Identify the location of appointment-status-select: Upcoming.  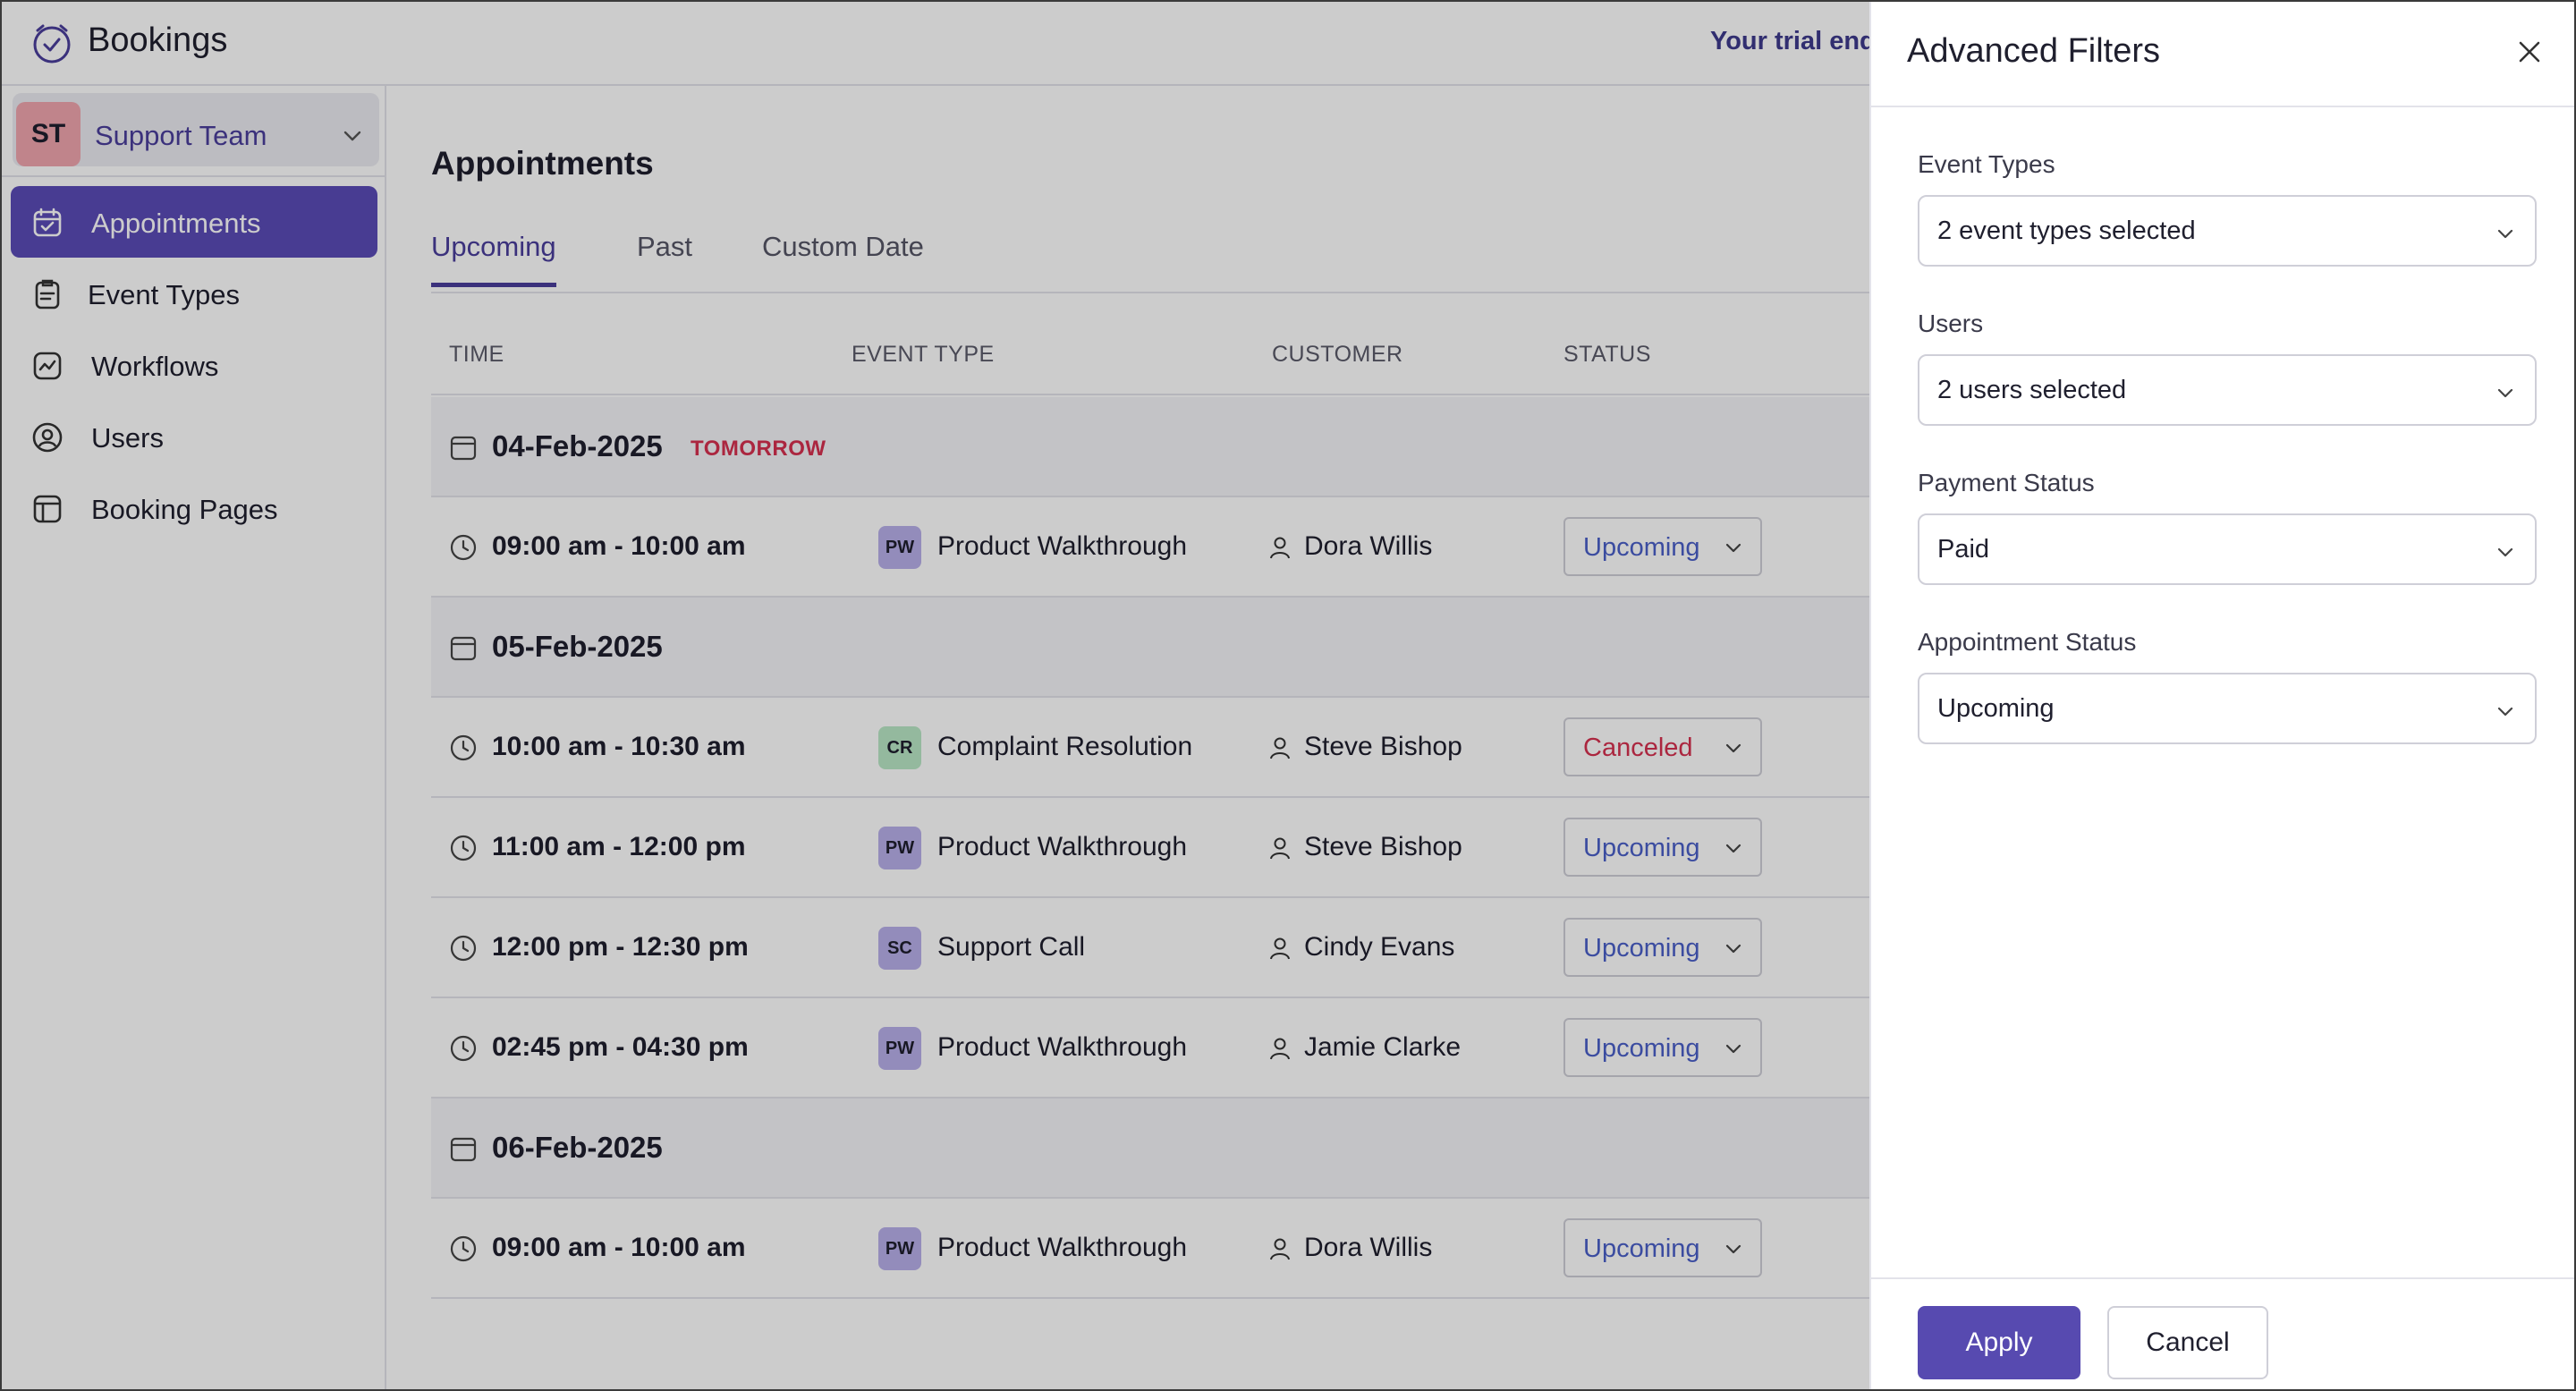
(2227, 708).